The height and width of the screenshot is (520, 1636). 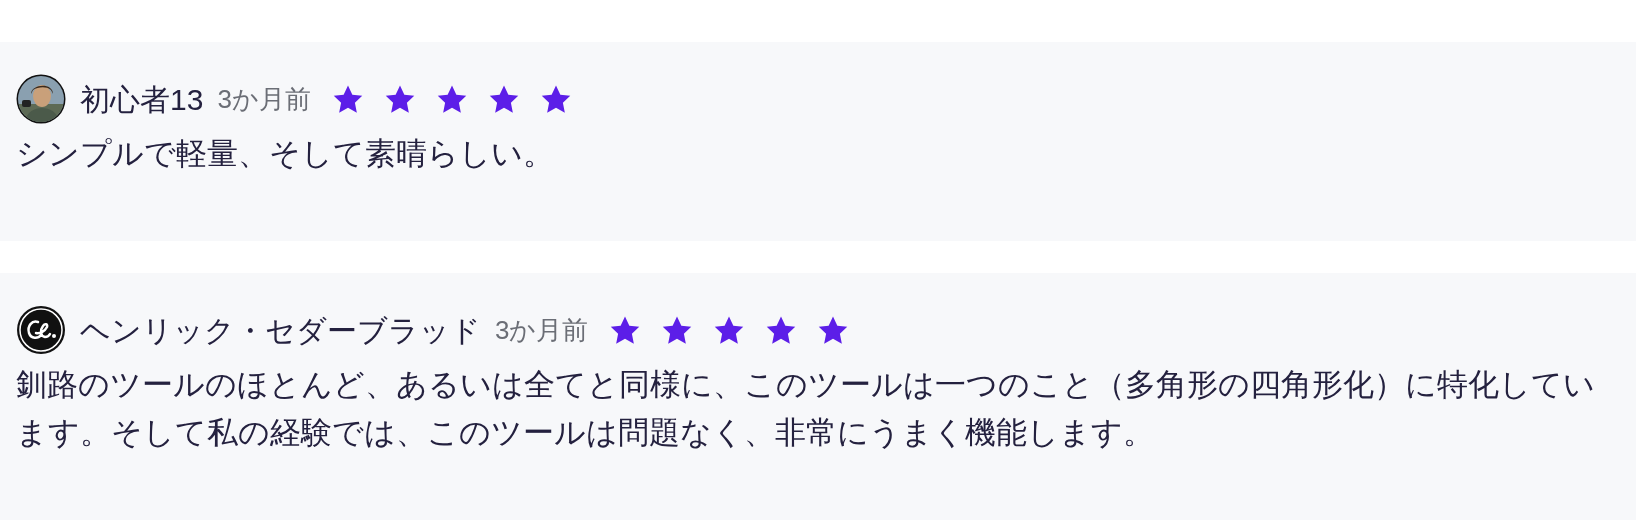 I want to click on author-name: ヘンリック・セダーブラッド, so click(x=280, y=330).